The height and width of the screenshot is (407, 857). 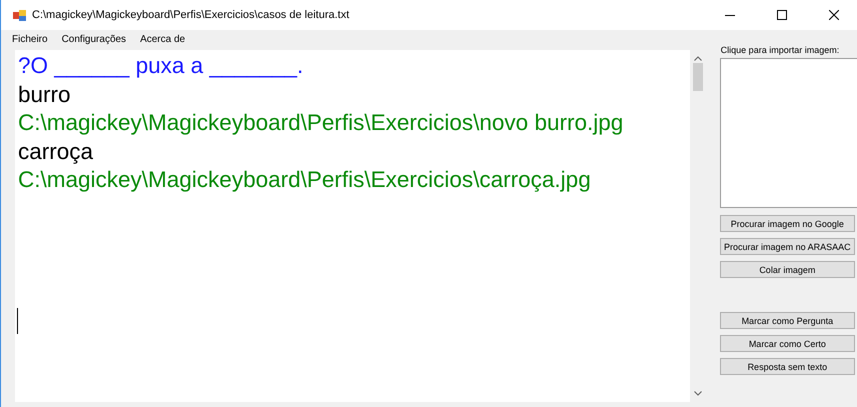 I want to click on text-line: ?O ______ puxa a _______., so click(x=161, y=66).